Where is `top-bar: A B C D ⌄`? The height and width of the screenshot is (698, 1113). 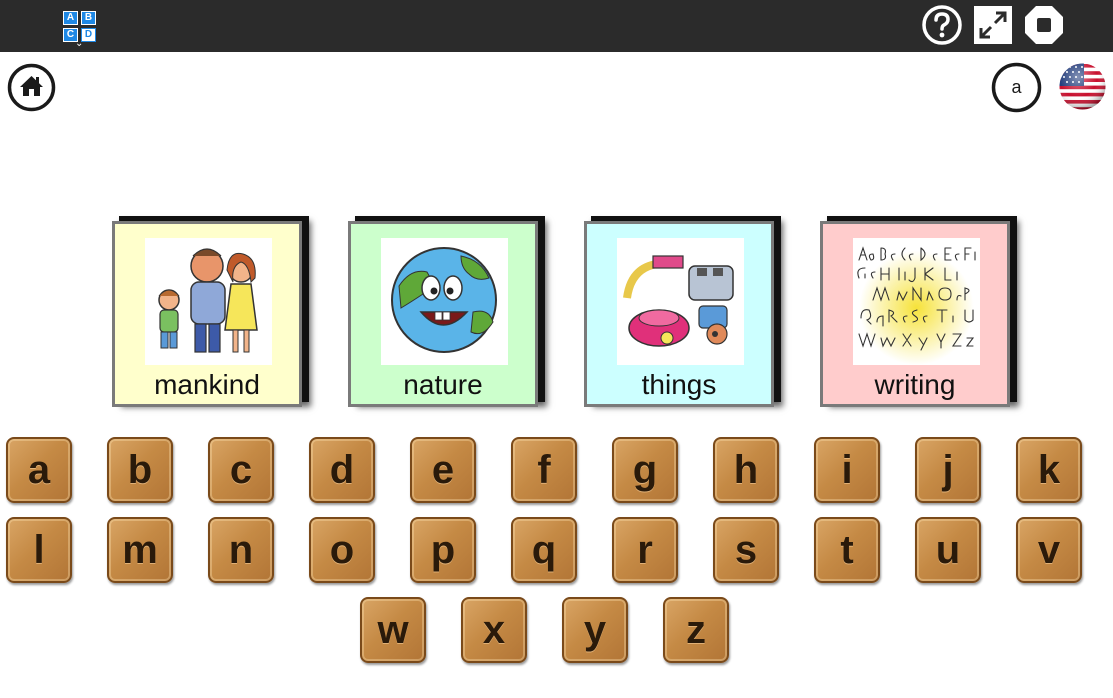 top-bar: A B C D ⌄ is located at coordinates (556, 26).